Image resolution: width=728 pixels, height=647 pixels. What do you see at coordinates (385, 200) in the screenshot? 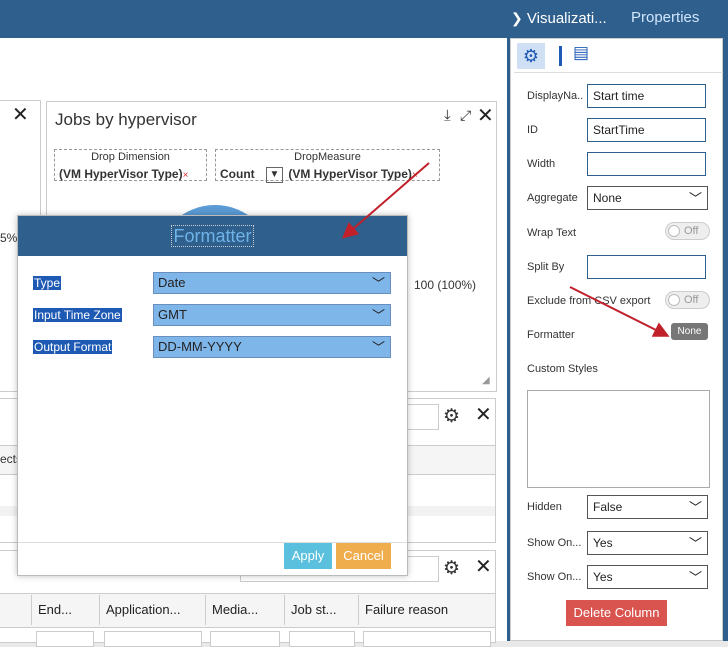
I see `annotation-arrow-modal` at bounding box center [385, 200].